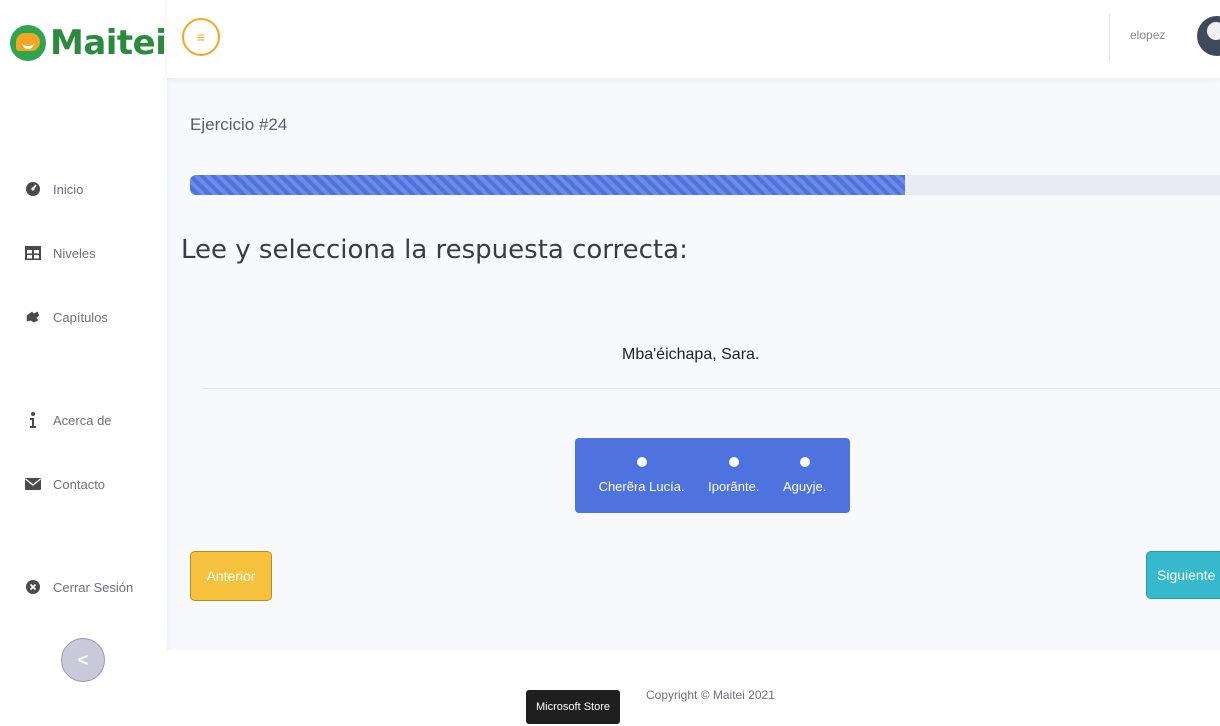 The height and width of the screenshot is (726, 1220). What do you see at coordinates (68, 189) in the screenshot?
I see `sidebar-item-label: Inicio` at bounding box center [68, 189].